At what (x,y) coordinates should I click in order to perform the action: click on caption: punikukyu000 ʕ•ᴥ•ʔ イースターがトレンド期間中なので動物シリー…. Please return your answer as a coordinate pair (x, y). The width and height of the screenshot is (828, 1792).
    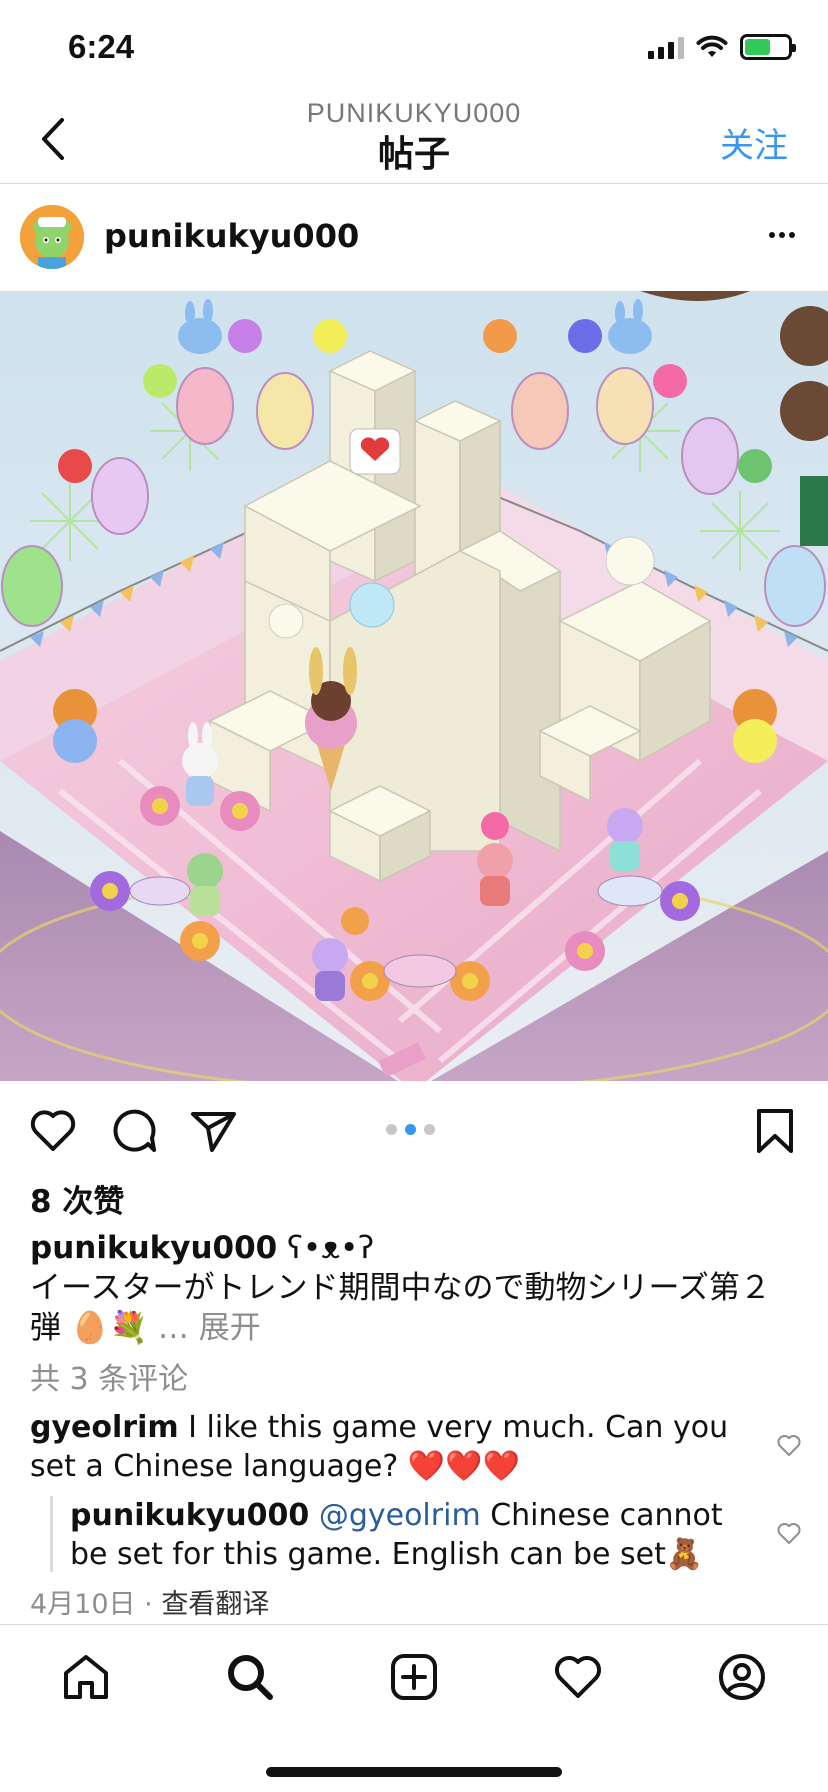
    Looking at the image, I should click on (415, 1288).